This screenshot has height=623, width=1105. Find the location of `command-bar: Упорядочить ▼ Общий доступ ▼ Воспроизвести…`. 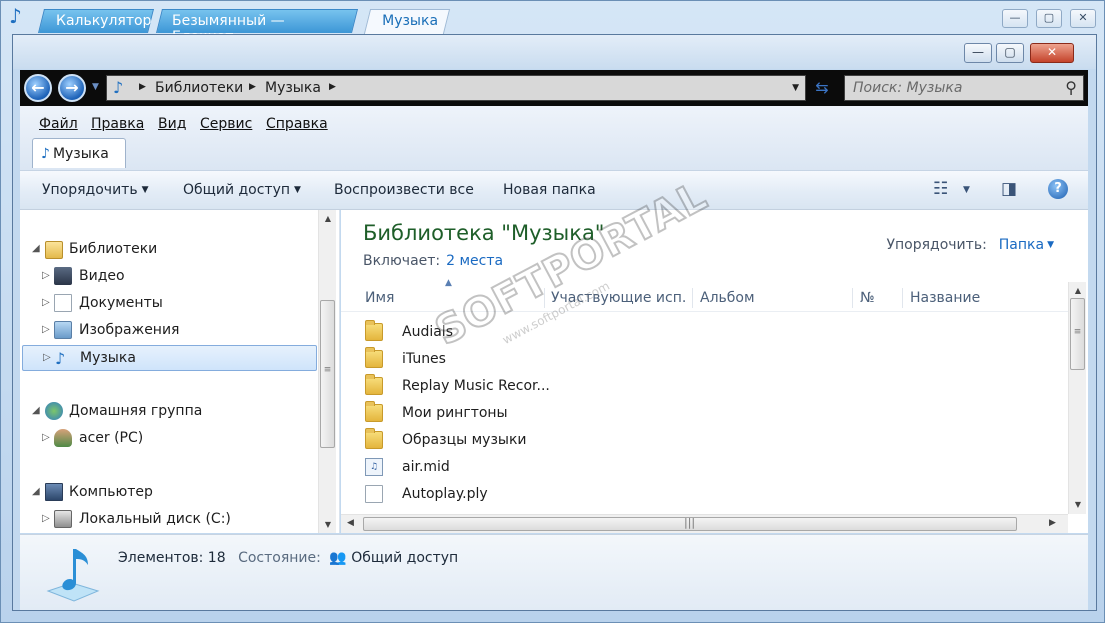

command-bar: Упорядочить ▼ Общий доступ ▼ Воспроизвести… is located at coordinates (554, 190).